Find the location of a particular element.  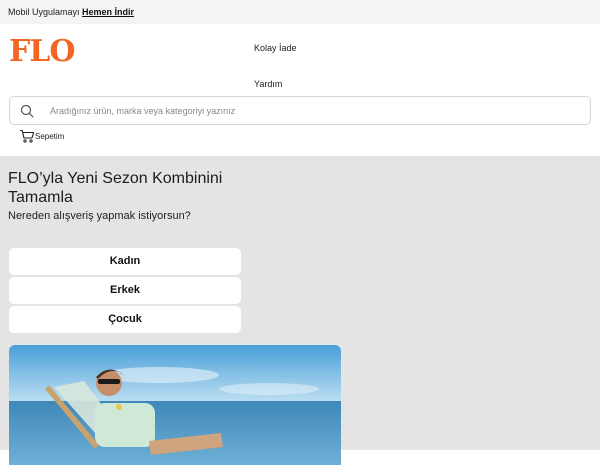

campaign-banner-image is located at coordinates (175, 405).